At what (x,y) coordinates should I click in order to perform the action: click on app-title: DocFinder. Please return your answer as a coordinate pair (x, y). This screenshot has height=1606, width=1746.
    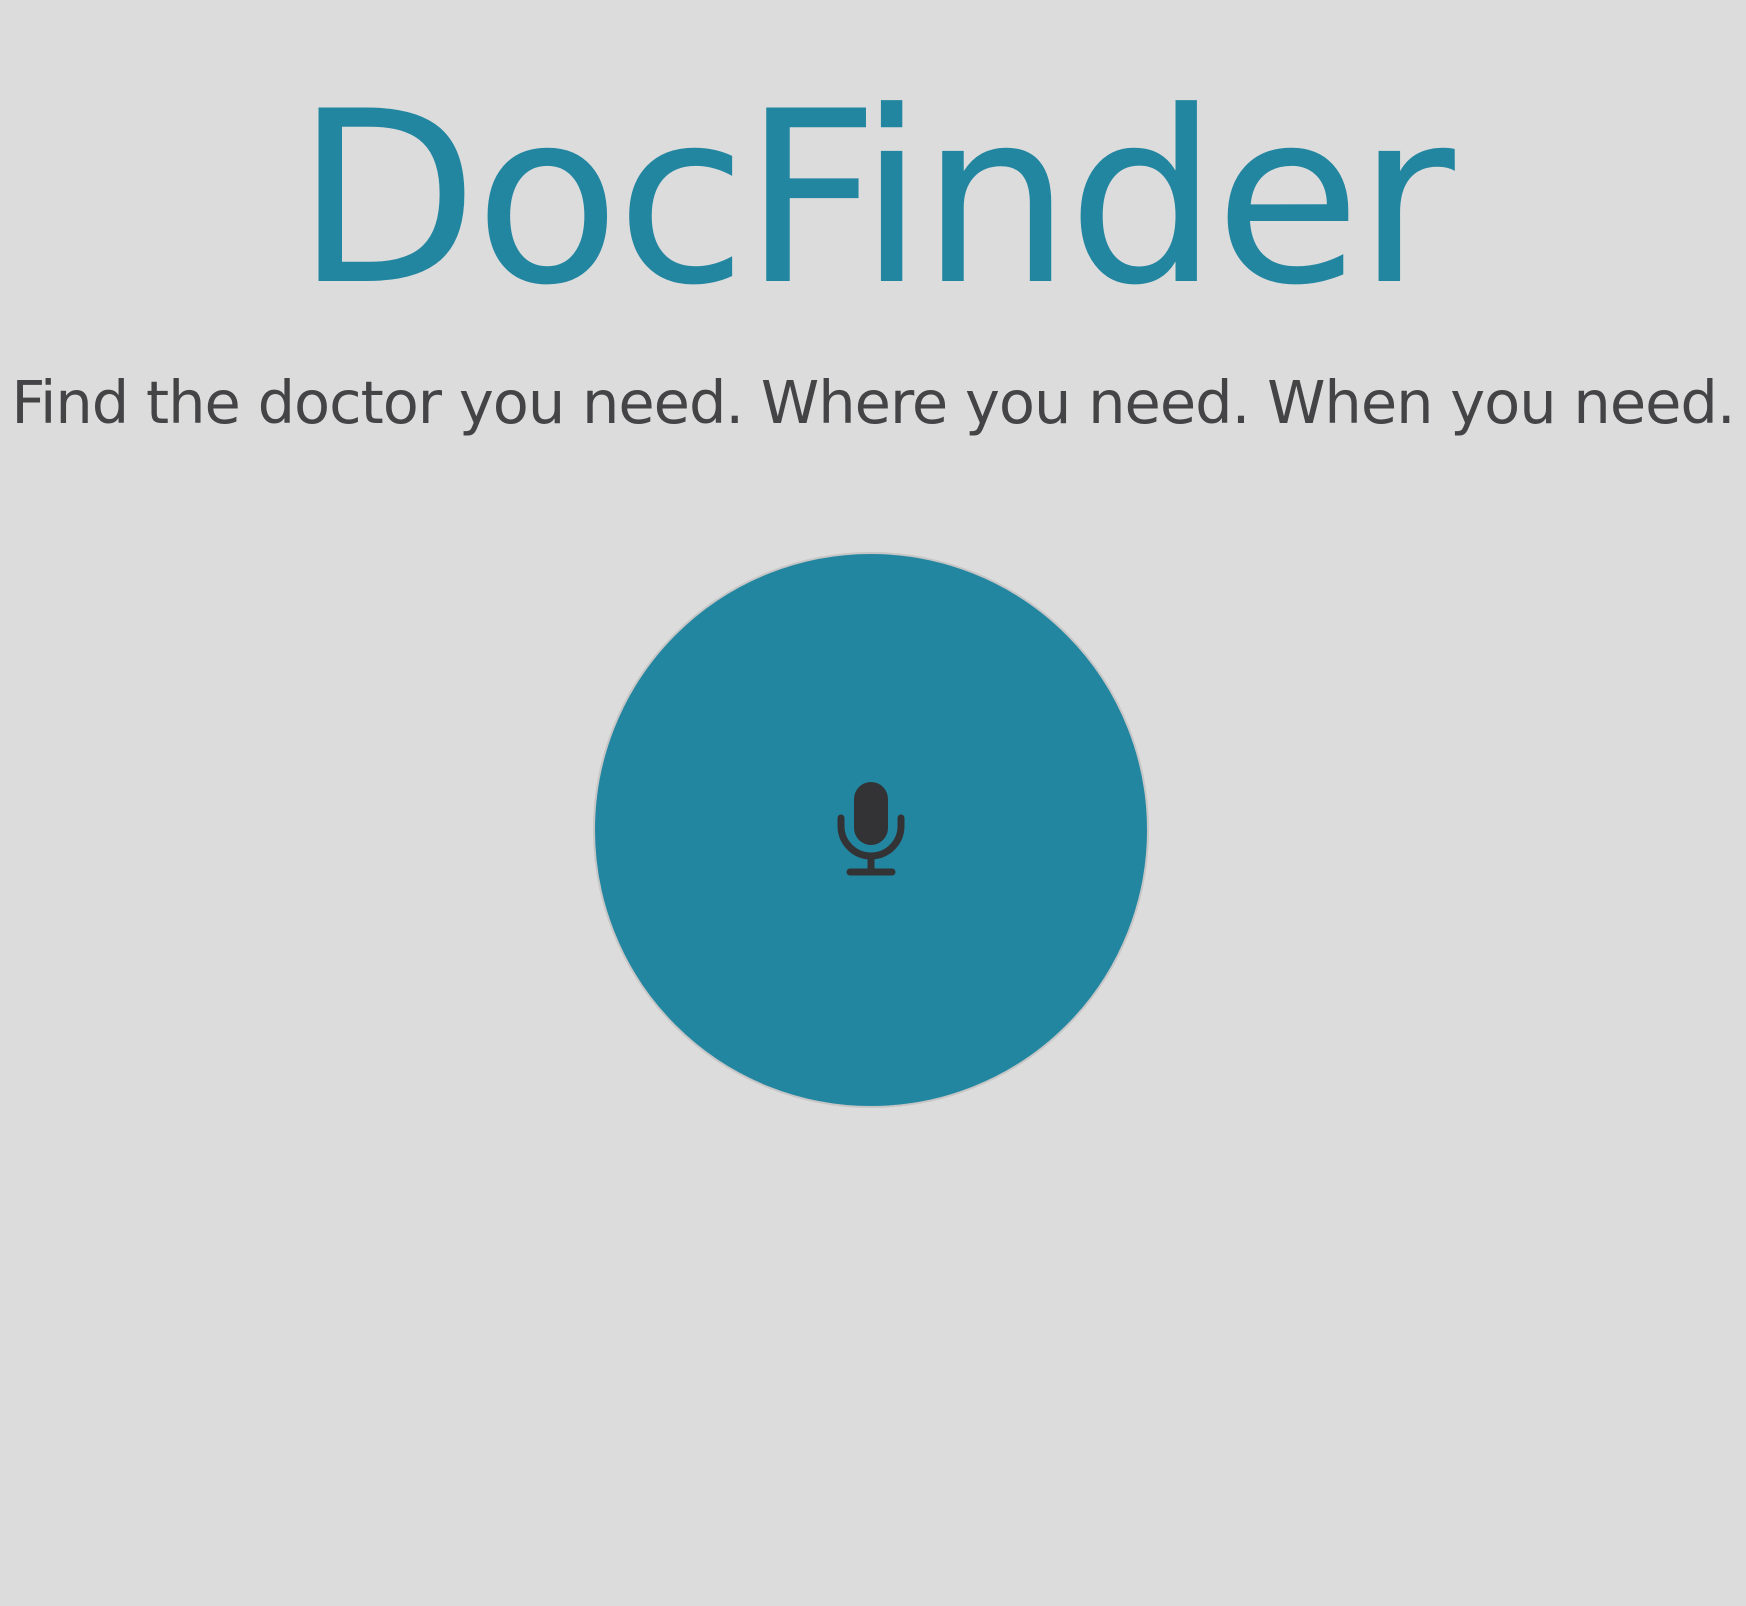
    Looking at the image, I should click on (875, 199).